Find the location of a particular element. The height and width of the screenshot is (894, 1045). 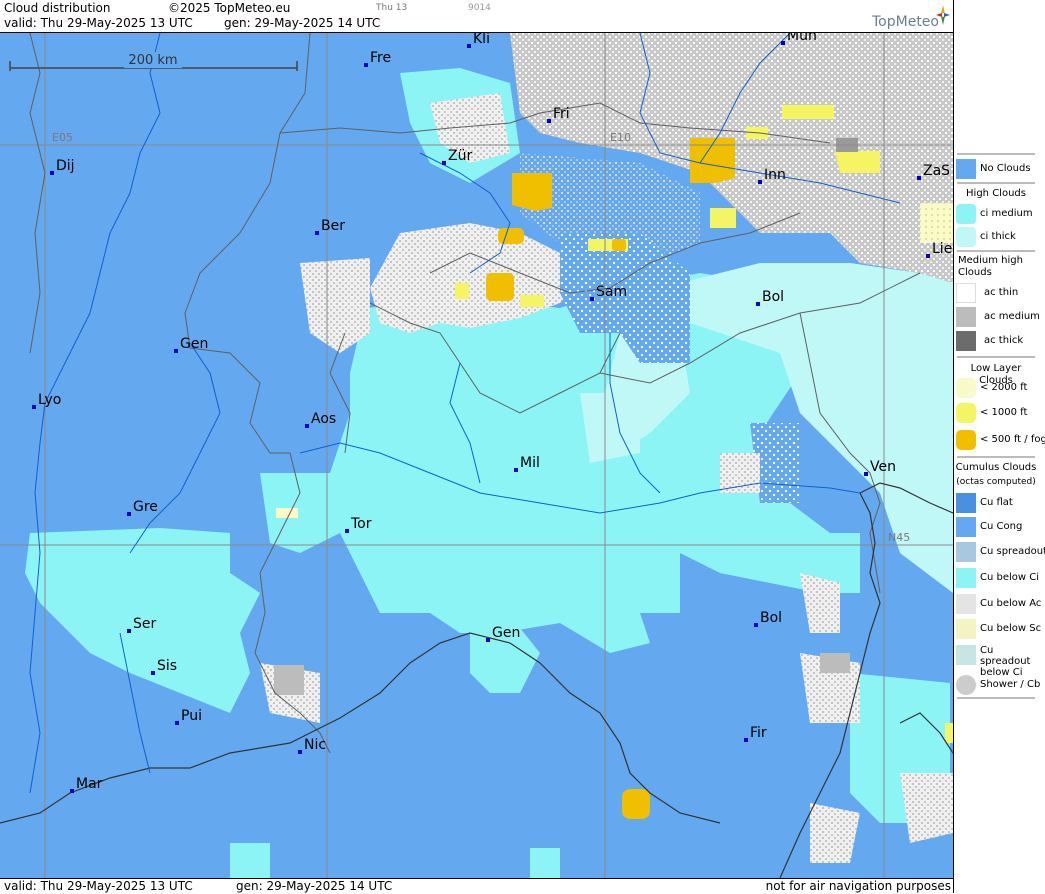

city-label: Lie is located at coordinates (942, 249).